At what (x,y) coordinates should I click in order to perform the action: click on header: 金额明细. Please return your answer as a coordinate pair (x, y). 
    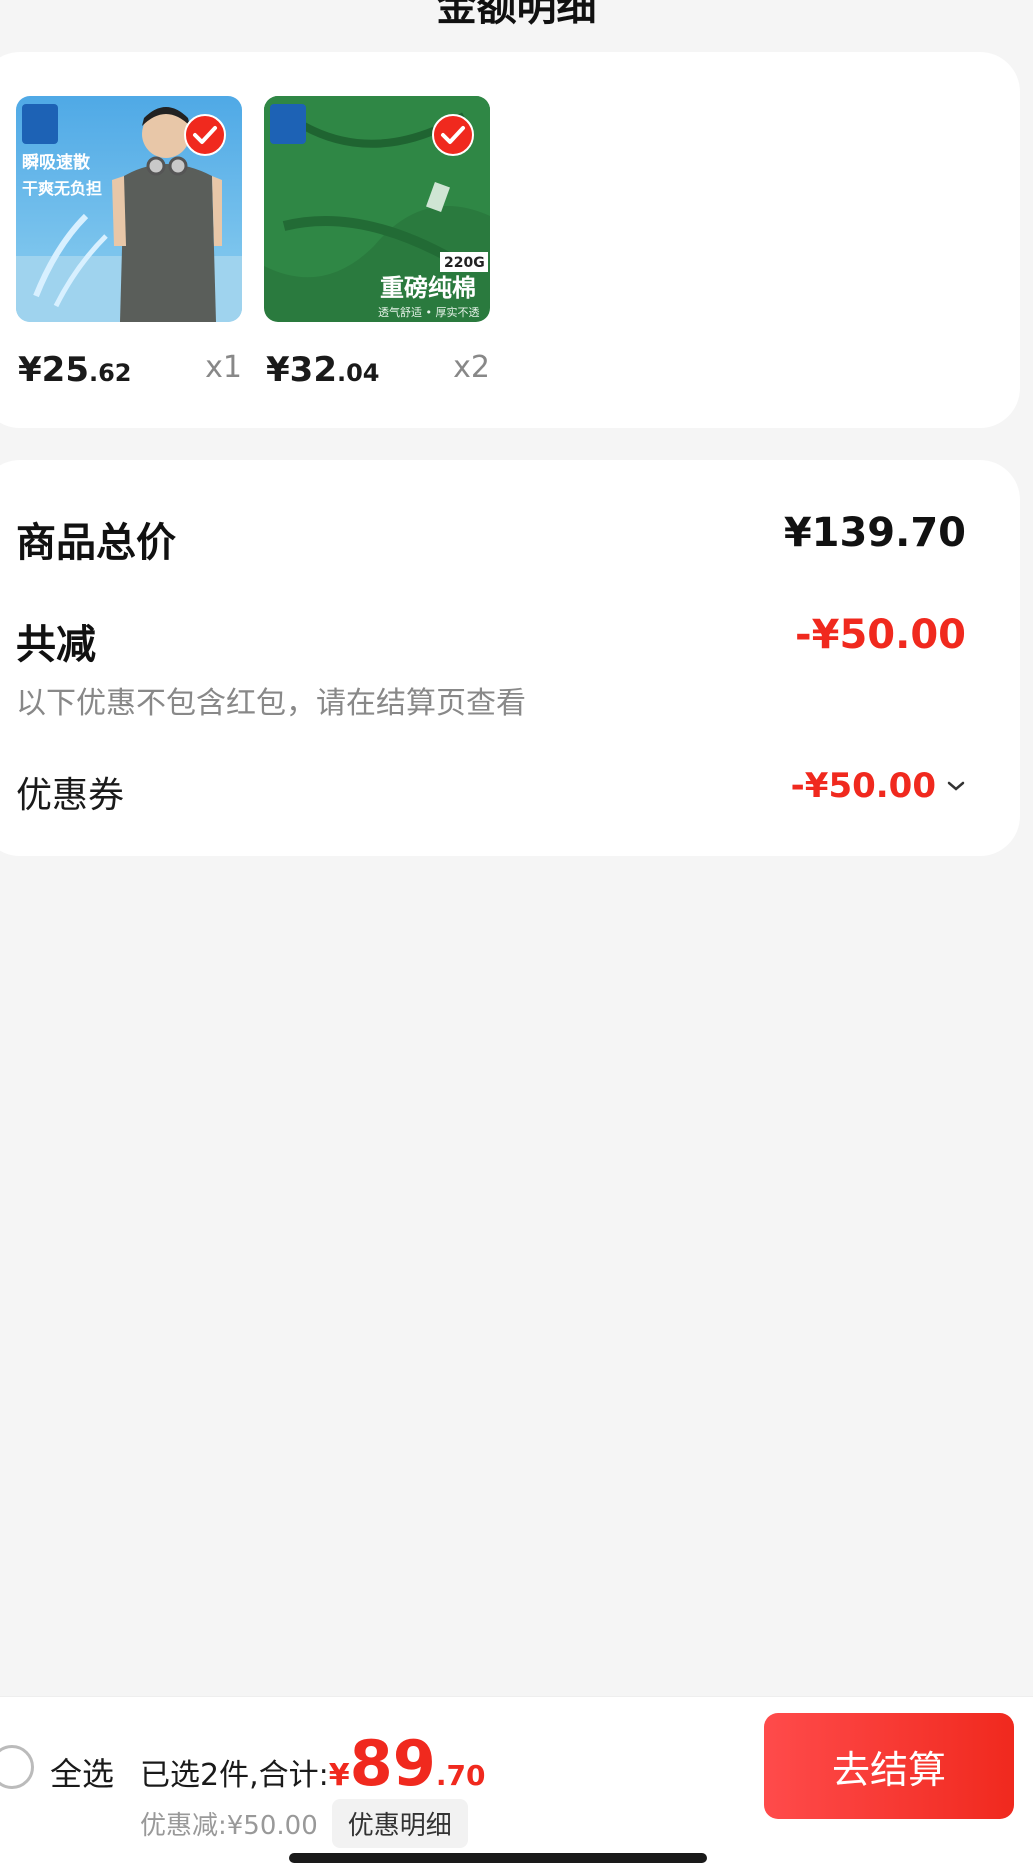
    Looking at the image, I should click on (516, 25).